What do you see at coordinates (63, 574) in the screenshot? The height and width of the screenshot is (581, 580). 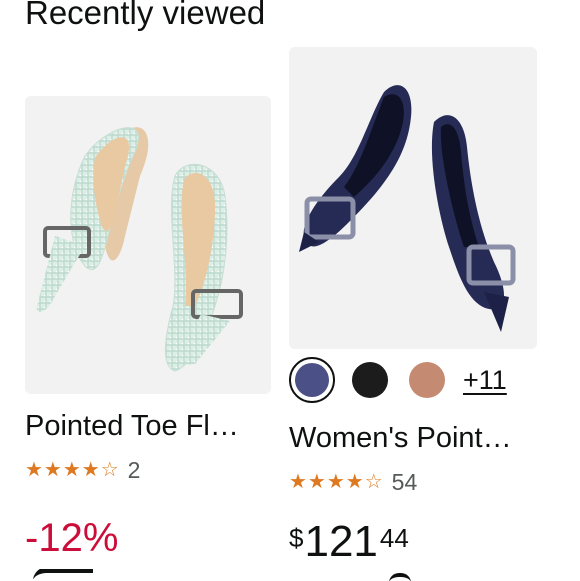 I see `price-cutoff` at bounding box center [63, 574].